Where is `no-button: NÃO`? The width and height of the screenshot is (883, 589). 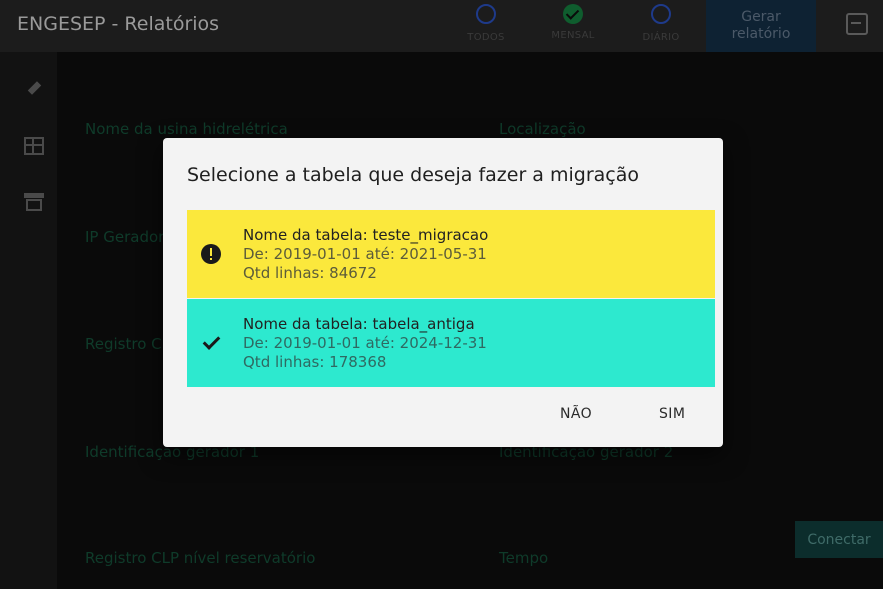
no-button: NÃO is located at coordinates (576, 414).